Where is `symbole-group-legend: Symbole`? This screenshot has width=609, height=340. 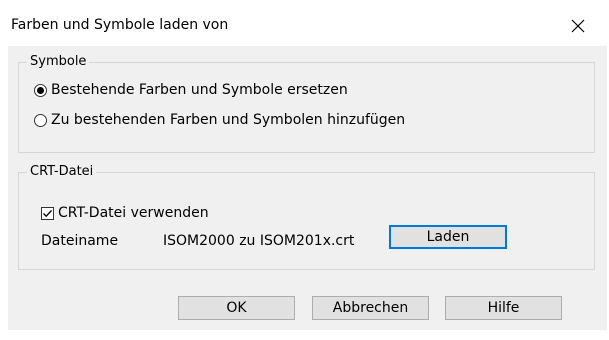 symbole-group-legend: Symbole is located at coordinates (58, 62).